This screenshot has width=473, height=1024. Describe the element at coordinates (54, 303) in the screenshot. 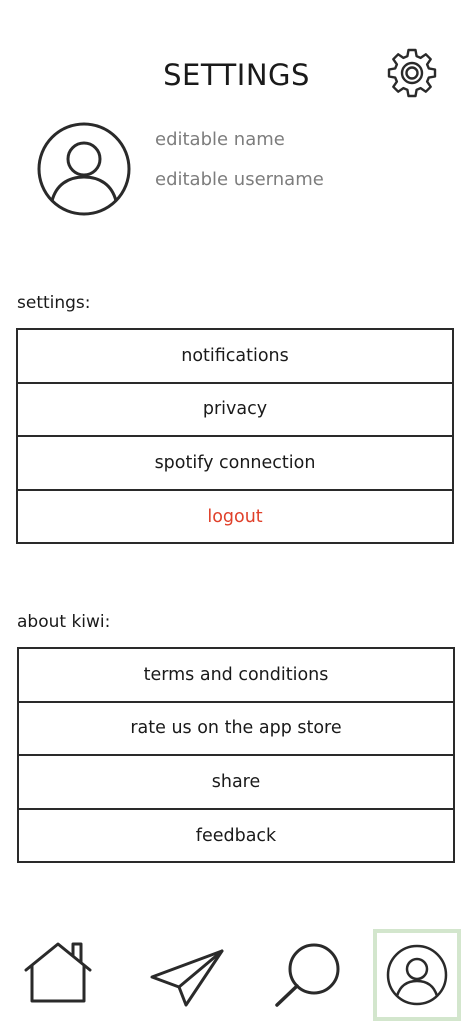

I see `settings-section-label: settings:` at that location.